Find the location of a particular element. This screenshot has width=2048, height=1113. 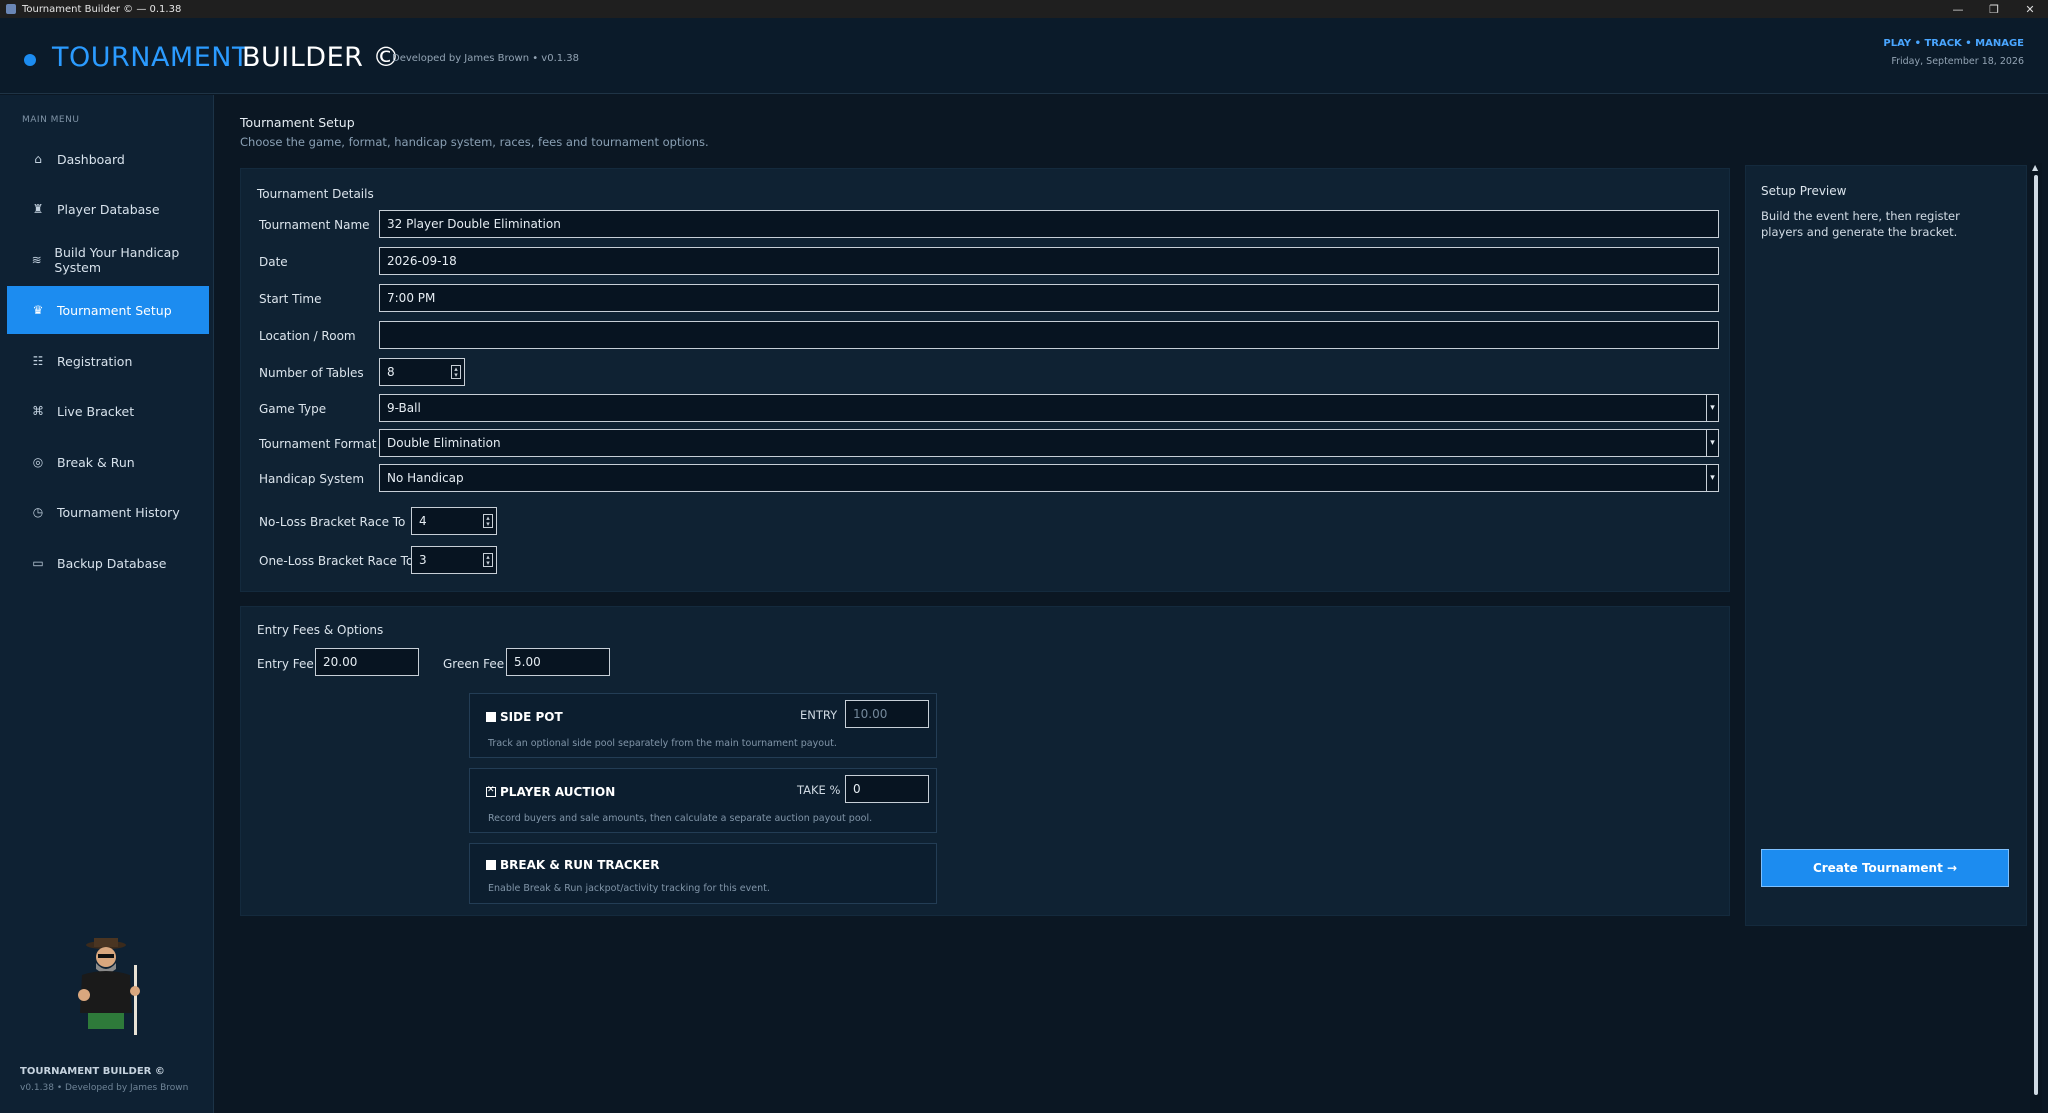

sidebar-item-player-database: ♜ Player Database is located at coordinates (108, 209).